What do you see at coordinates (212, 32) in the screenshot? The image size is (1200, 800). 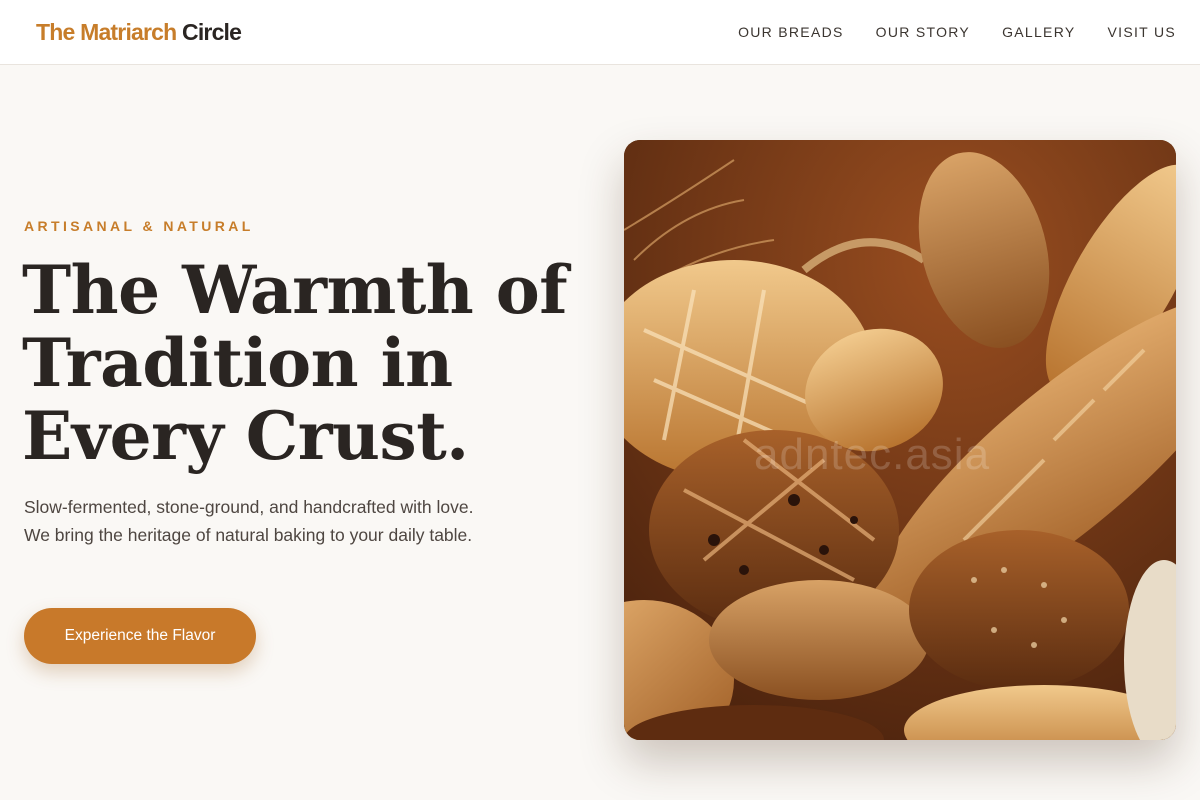 I see `brand-name-part2: Circle` at bounding box center [212, 32].